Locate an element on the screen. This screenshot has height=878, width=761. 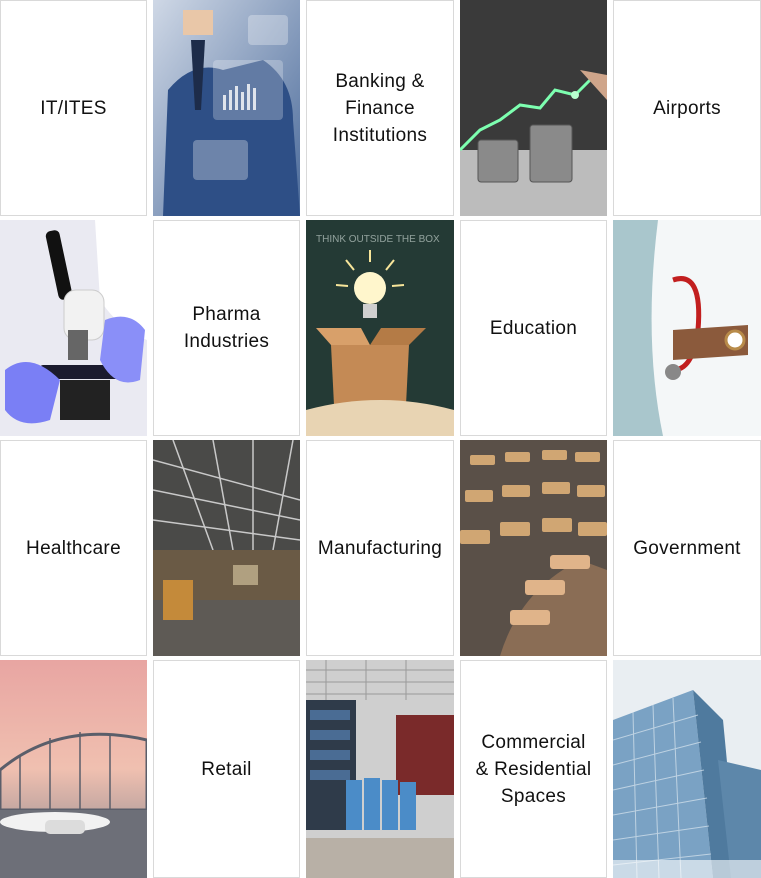
industry-label: Government is located at coordinates (687, 548).